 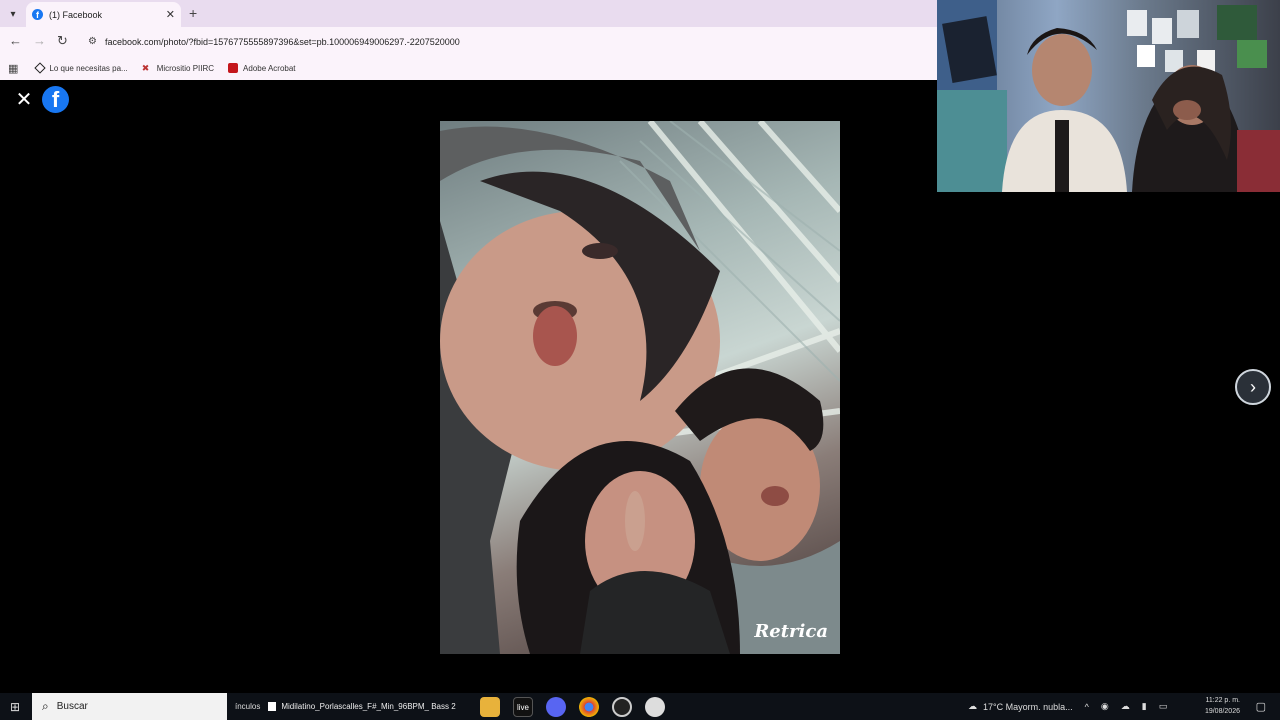 I want to click on tab-bar: ▾ f (1) Facebook ✕ +, so click(x=468, y=13).